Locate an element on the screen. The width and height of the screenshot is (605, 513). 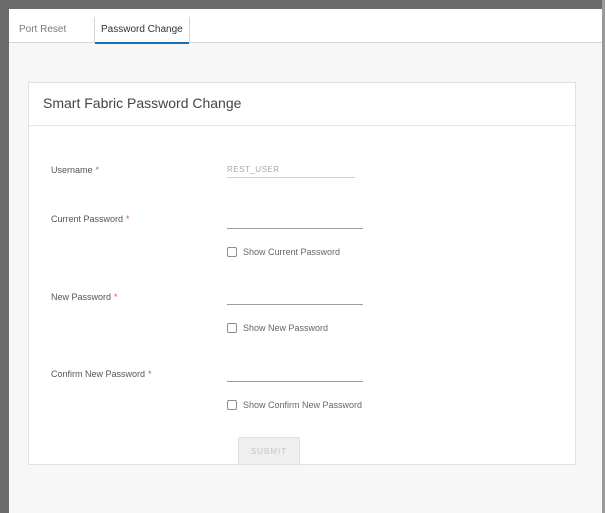
new-password-input is located at coordinates (295, 297).